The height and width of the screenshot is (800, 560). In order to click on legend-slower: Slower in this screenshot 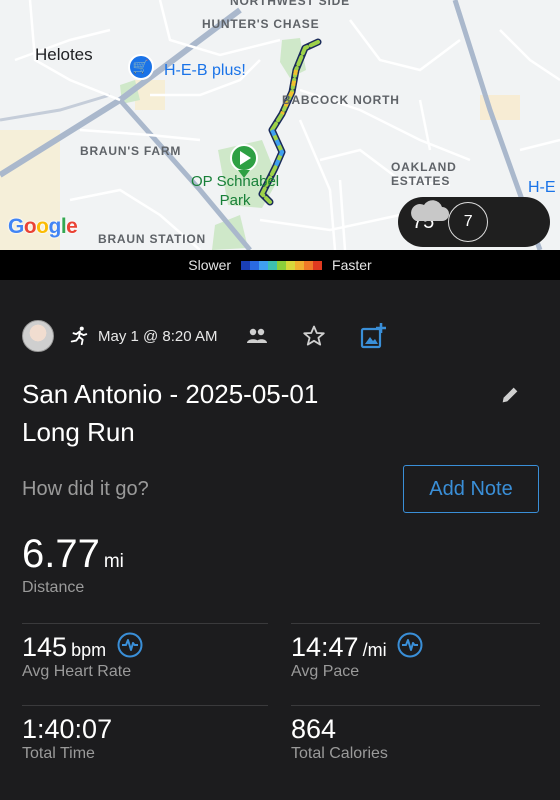, I will do `click(210, 265)`.